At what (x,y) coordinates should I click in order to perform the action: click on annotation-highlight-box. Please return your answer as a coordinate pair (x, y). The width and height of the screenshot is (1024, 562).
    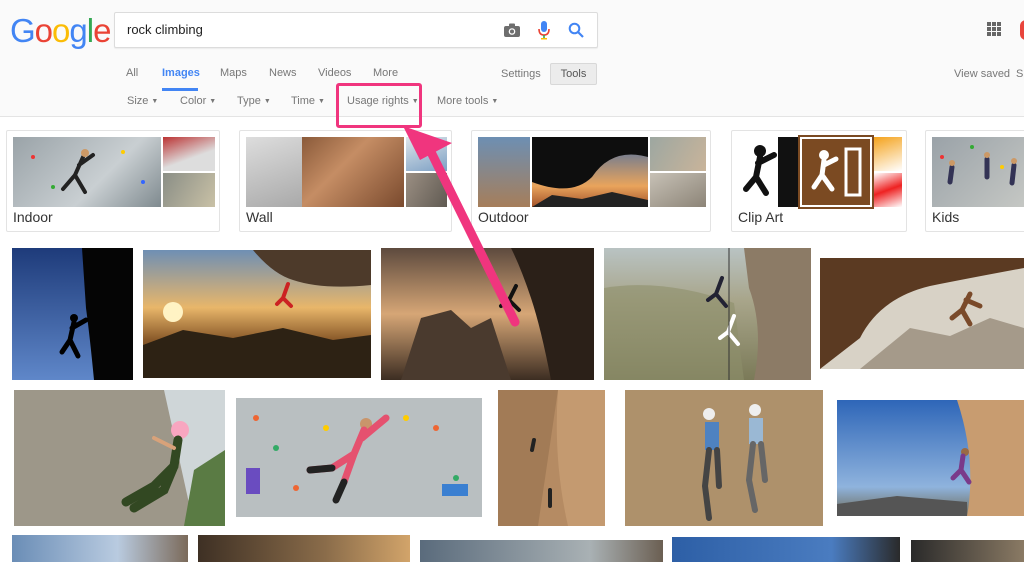
    Looking at the image, I should click on (379, 105).